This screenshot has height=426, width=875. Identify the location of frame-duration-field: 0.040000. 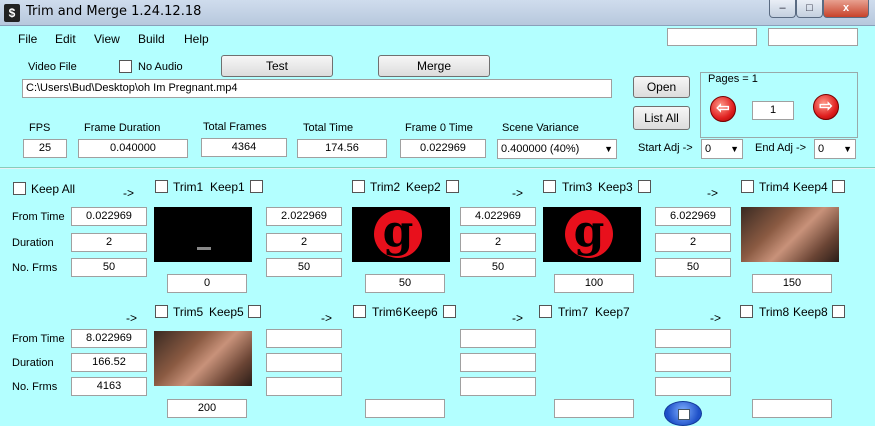
(133, 148).